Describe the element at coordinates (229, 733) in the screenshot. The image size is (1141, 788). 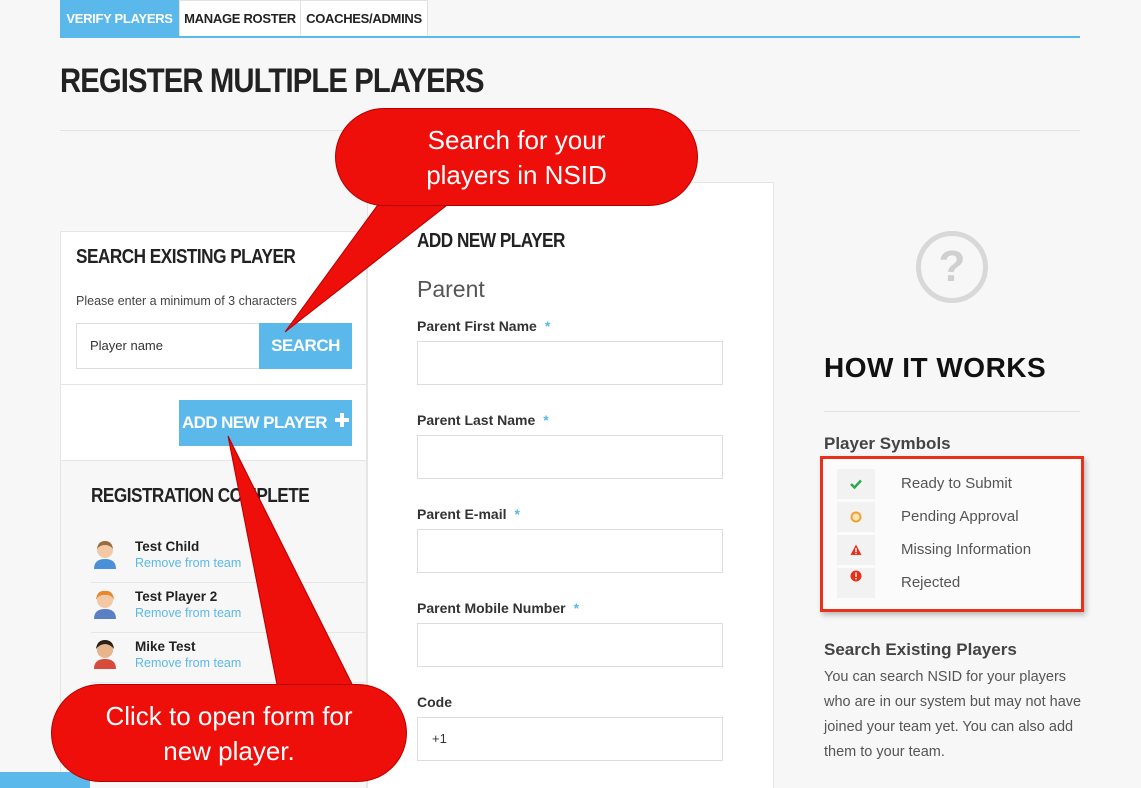
I see `callout-open-form: Click to open form for new player.` at that location.